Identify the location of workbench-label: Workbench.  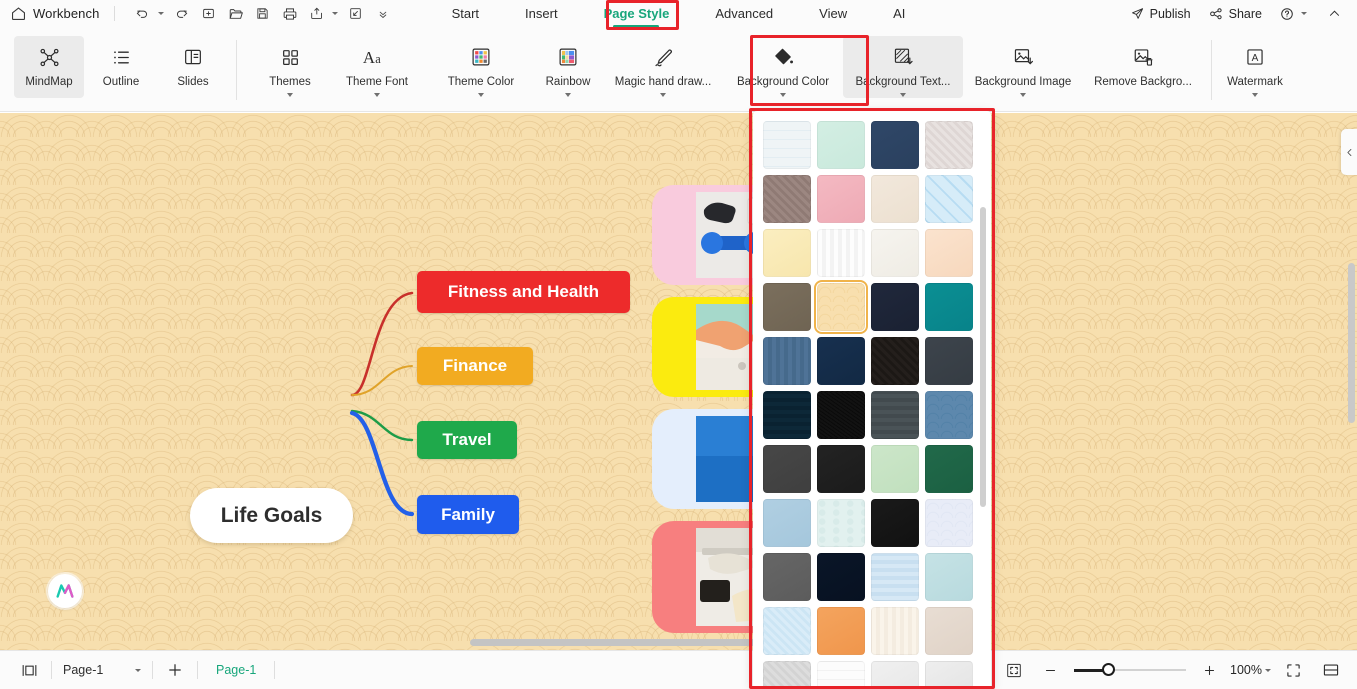
(66, 13).